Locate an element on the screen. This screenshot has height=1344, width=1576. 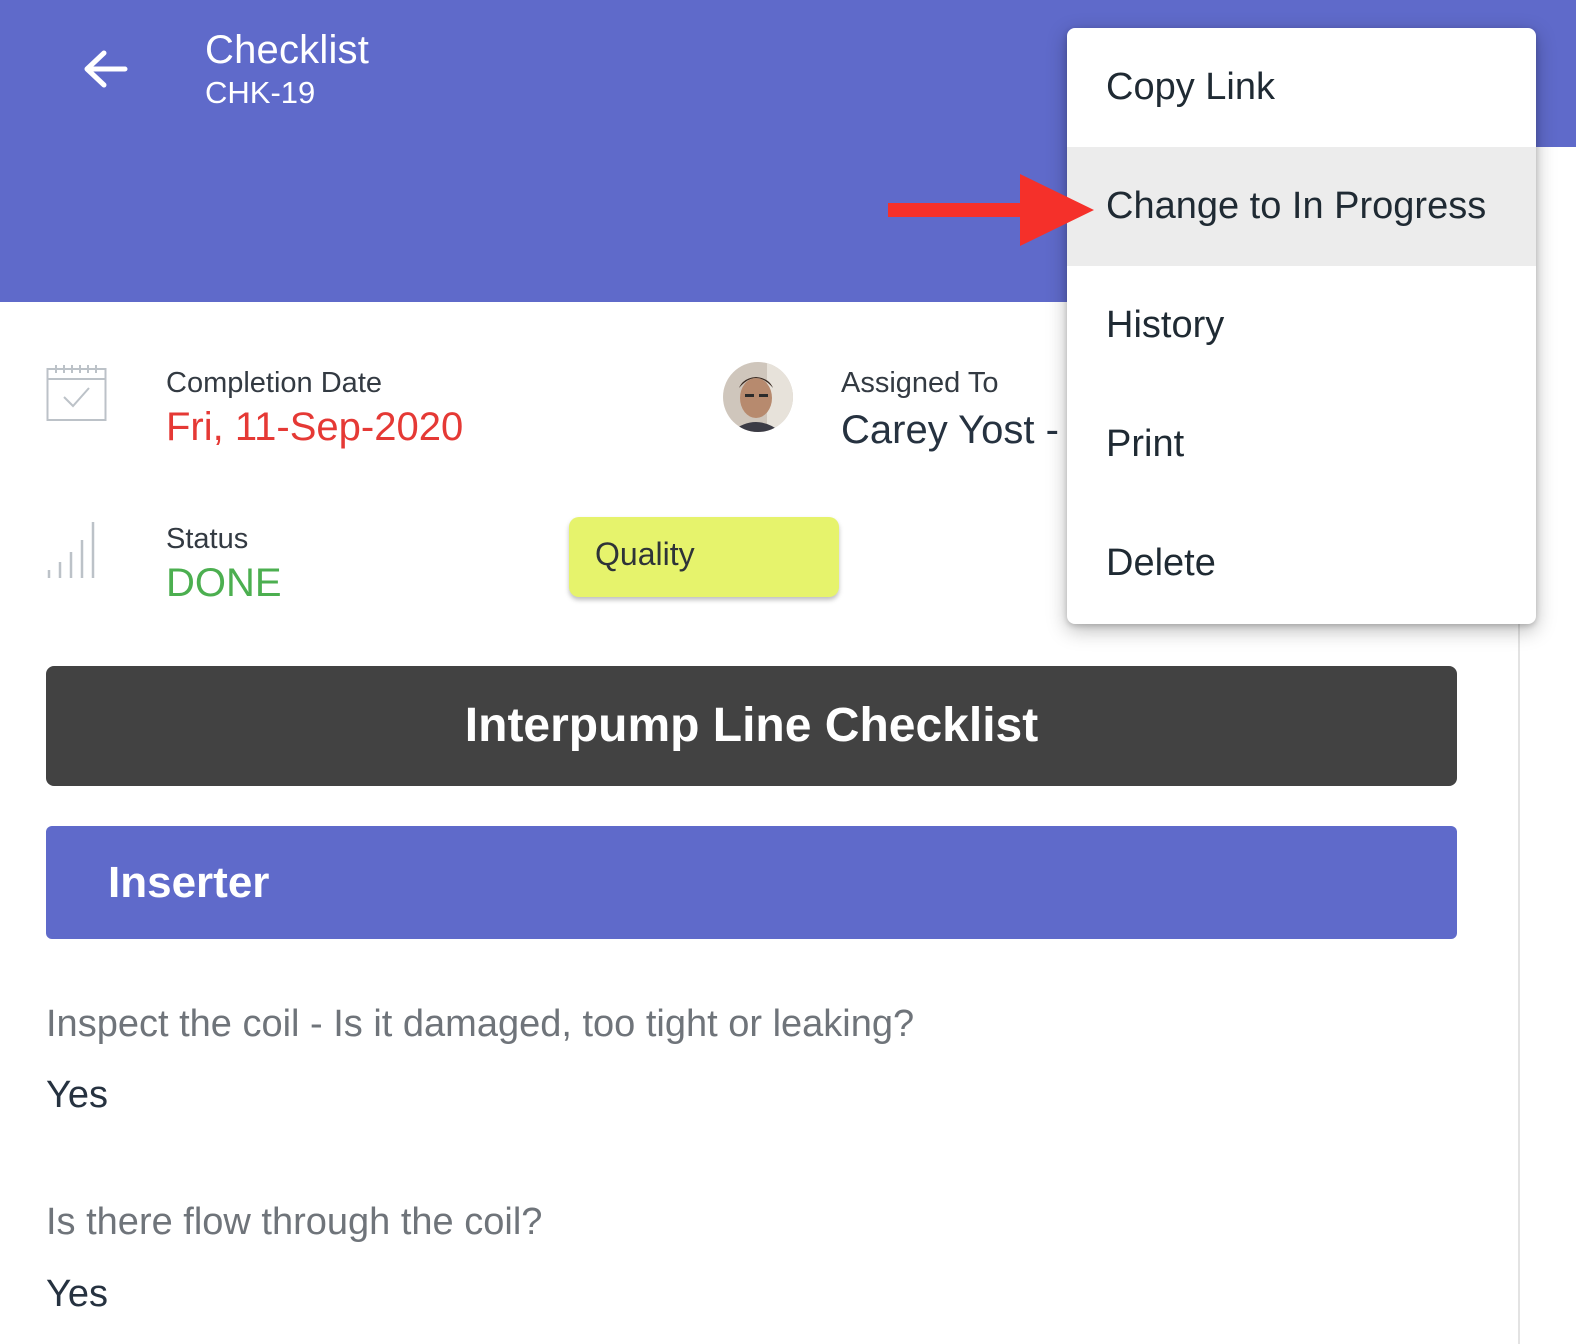
back-button is located at coordinates (105, 69).